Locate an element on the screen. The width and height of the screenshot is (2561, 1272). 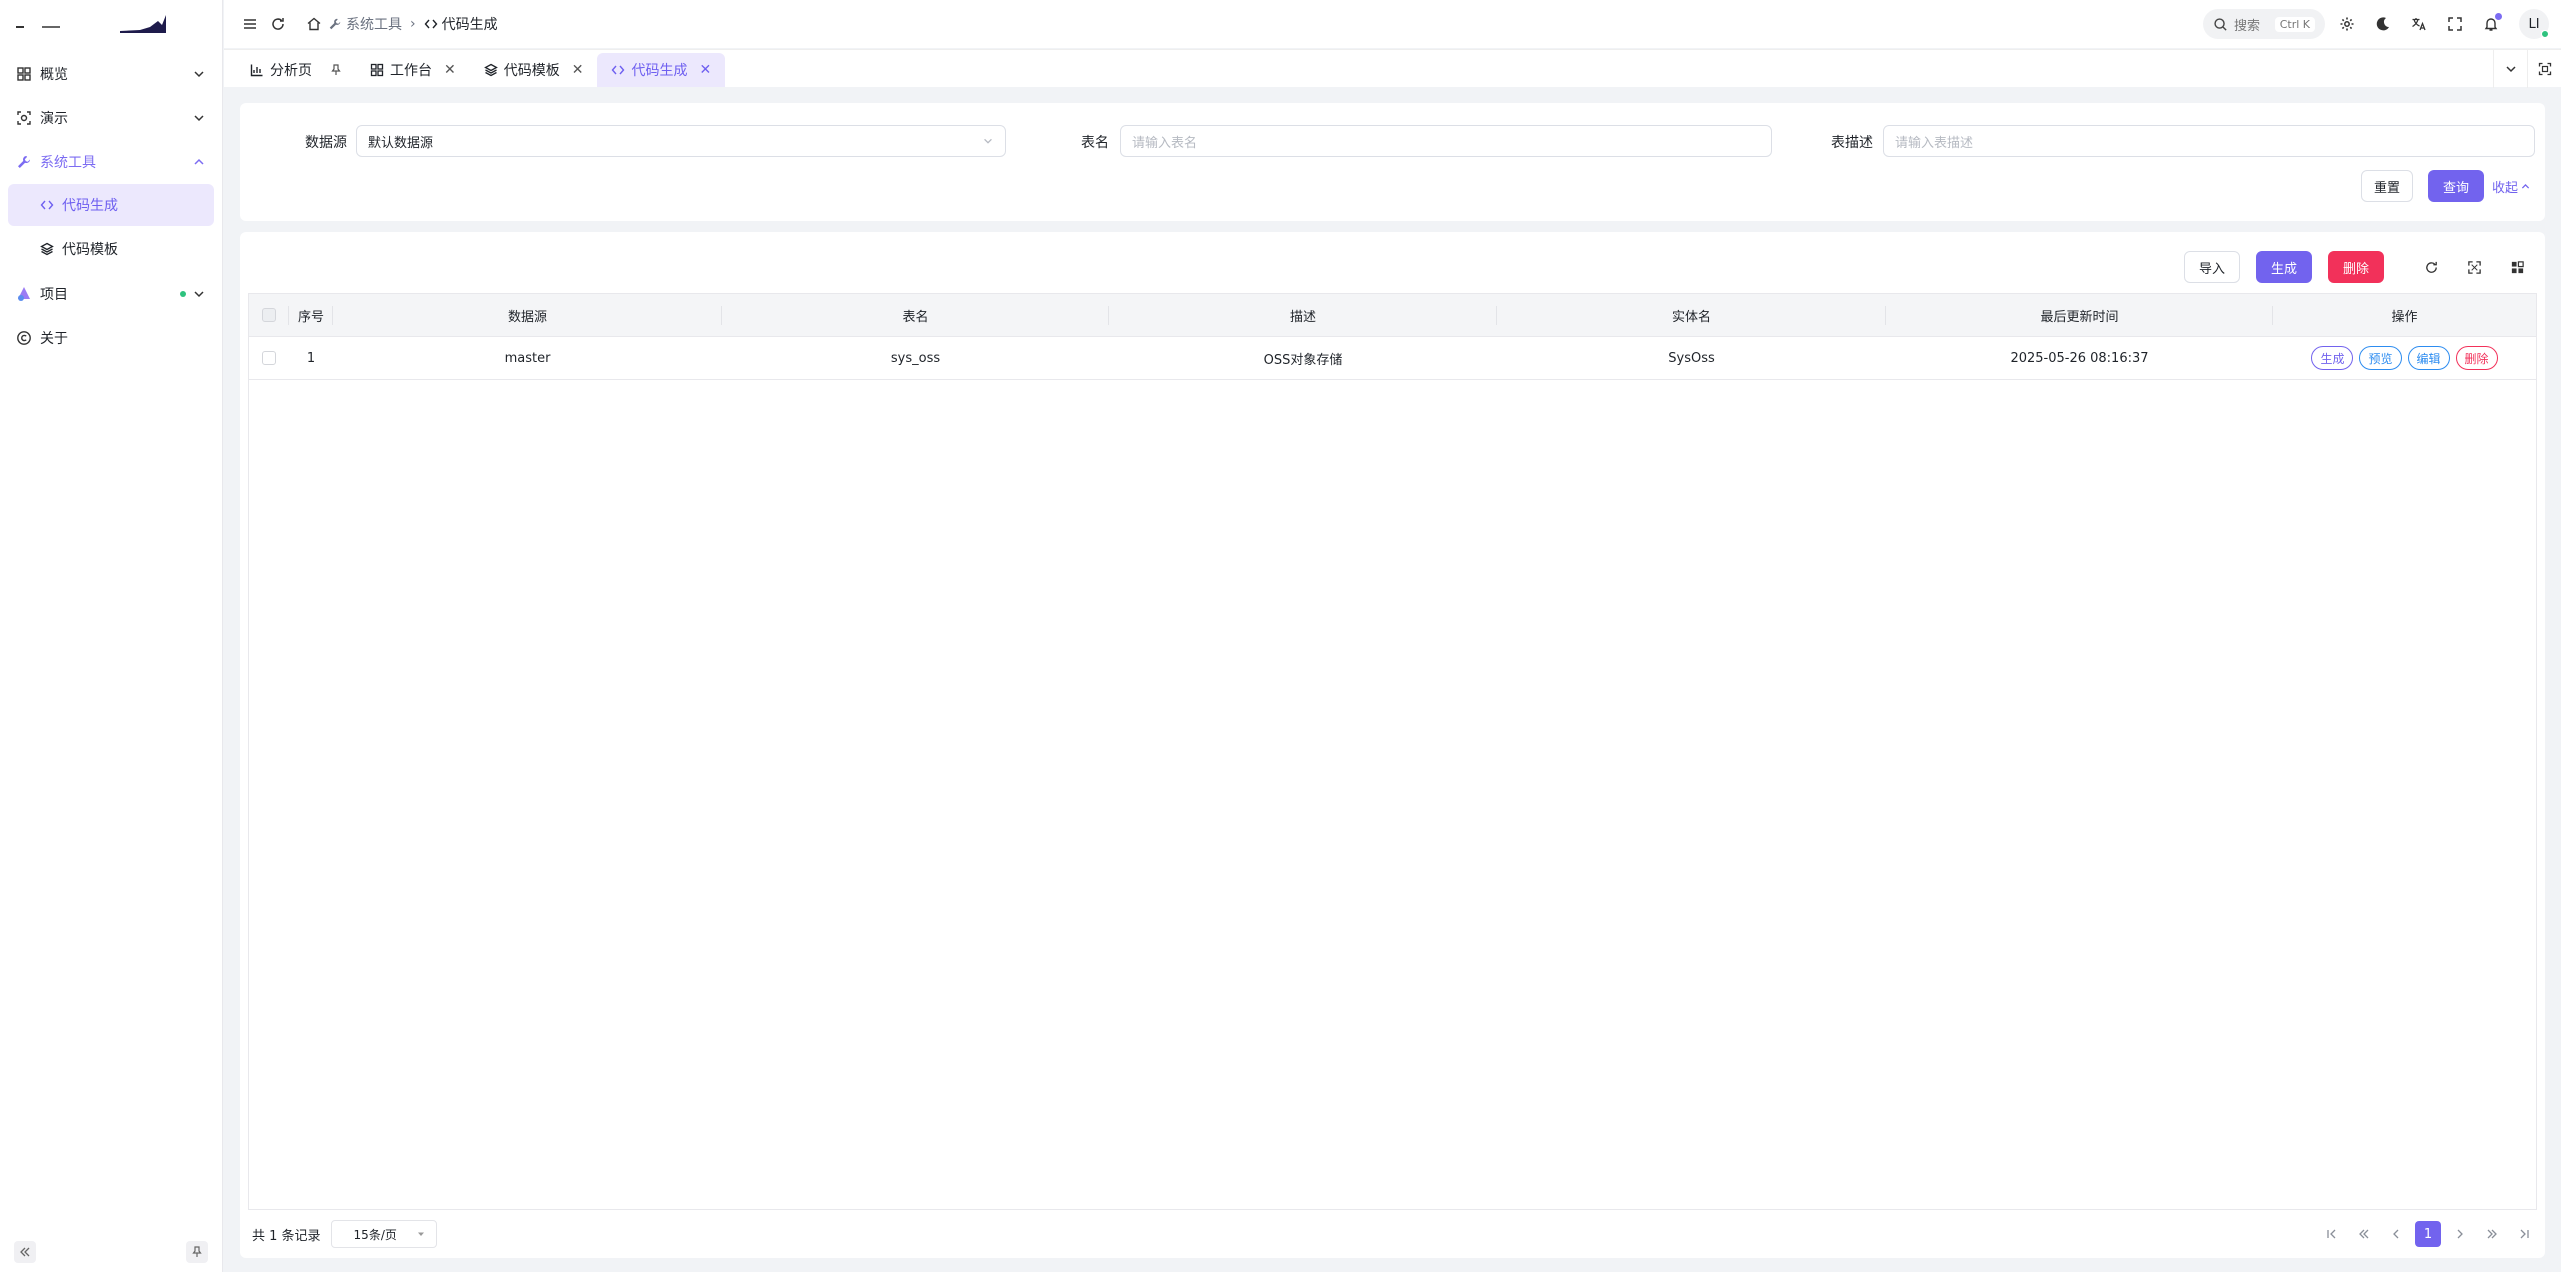
pin-sidebar-button is located at coordinates (197, 1252).